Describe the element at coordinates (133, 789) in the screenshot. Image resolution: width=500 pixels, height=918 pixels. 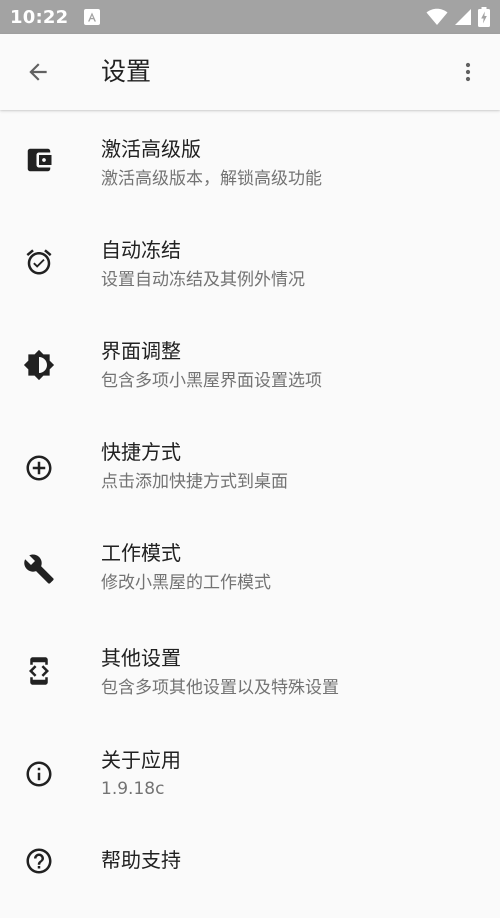
I see `setting-subtitle: 1.9.18c` at that location.